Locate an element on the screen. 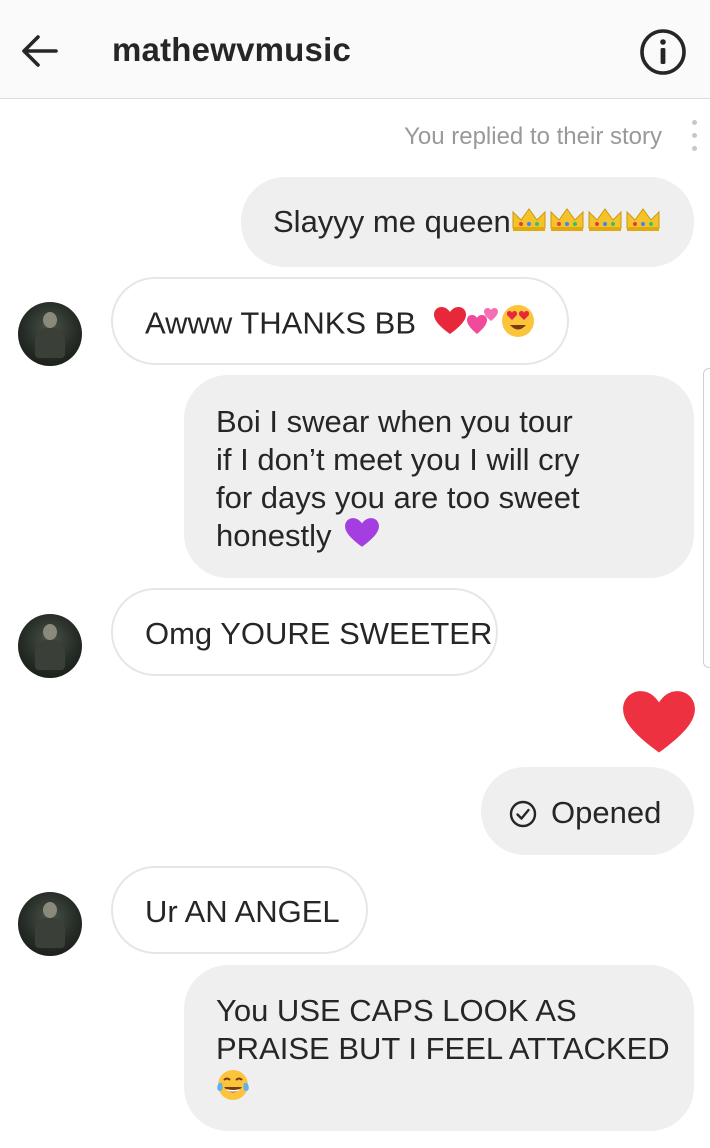 This screenshot has height=1148, width=710. message-line: PRAISE BUT I FEEL ATTACKED is located at coordinates (443, 1048).